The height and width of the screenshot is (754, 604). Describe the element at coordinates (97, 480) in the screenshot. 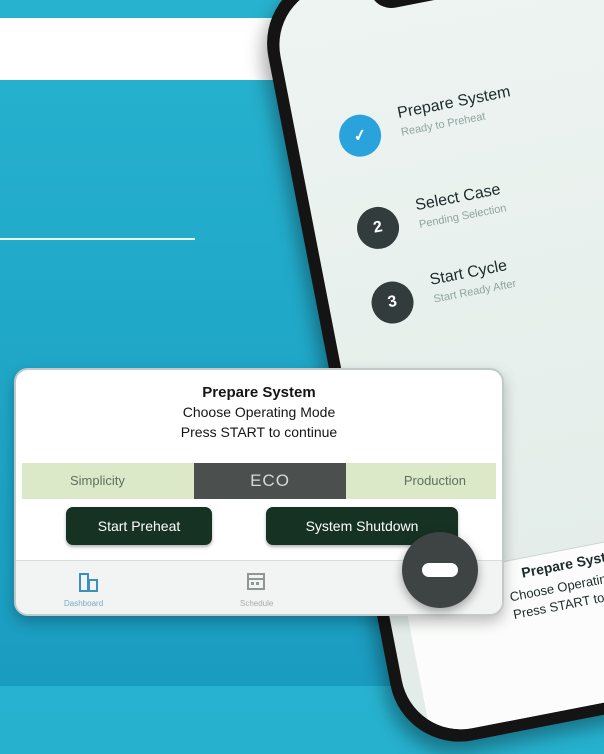

I see `mode-option-simplicity: Simplicity` at that location.